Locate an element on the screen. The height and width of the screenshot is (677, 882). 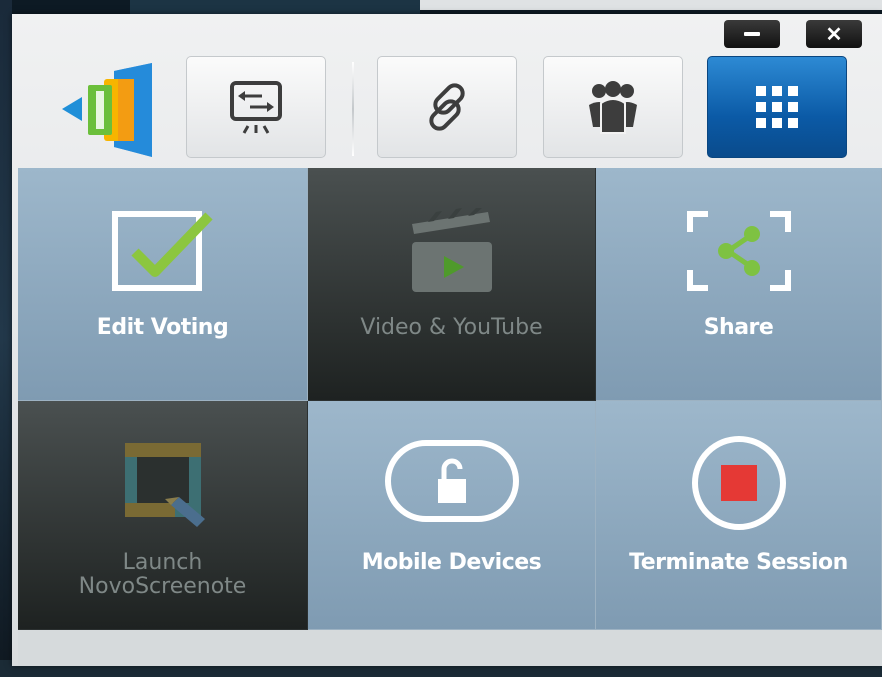
minimize-button is located at coordinates (752, 34).